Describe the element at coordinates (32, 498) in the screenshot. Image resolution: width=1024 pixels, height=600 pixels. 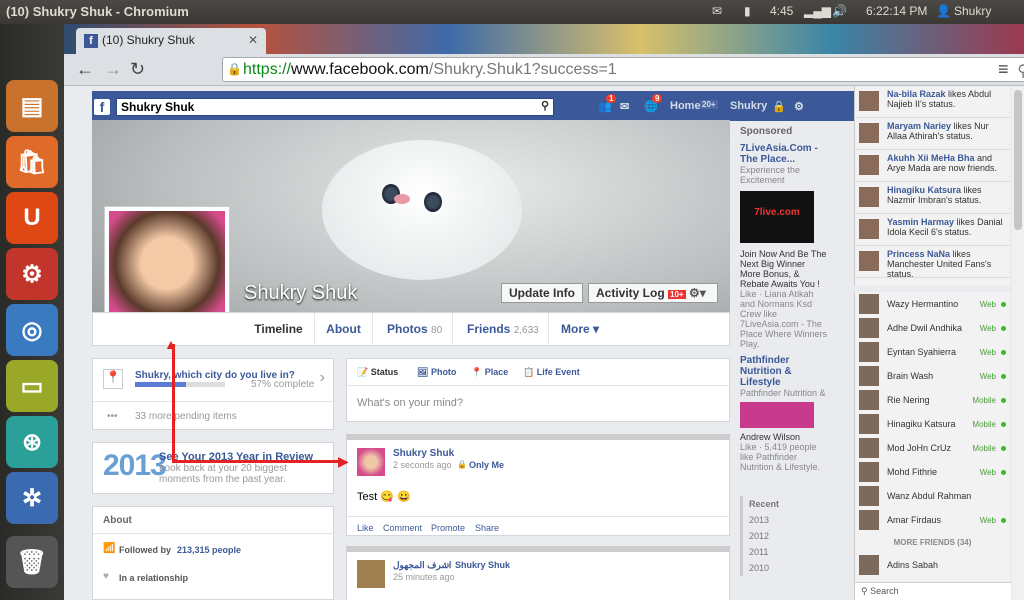
I see `shotwell-icon: ✲` at that location.